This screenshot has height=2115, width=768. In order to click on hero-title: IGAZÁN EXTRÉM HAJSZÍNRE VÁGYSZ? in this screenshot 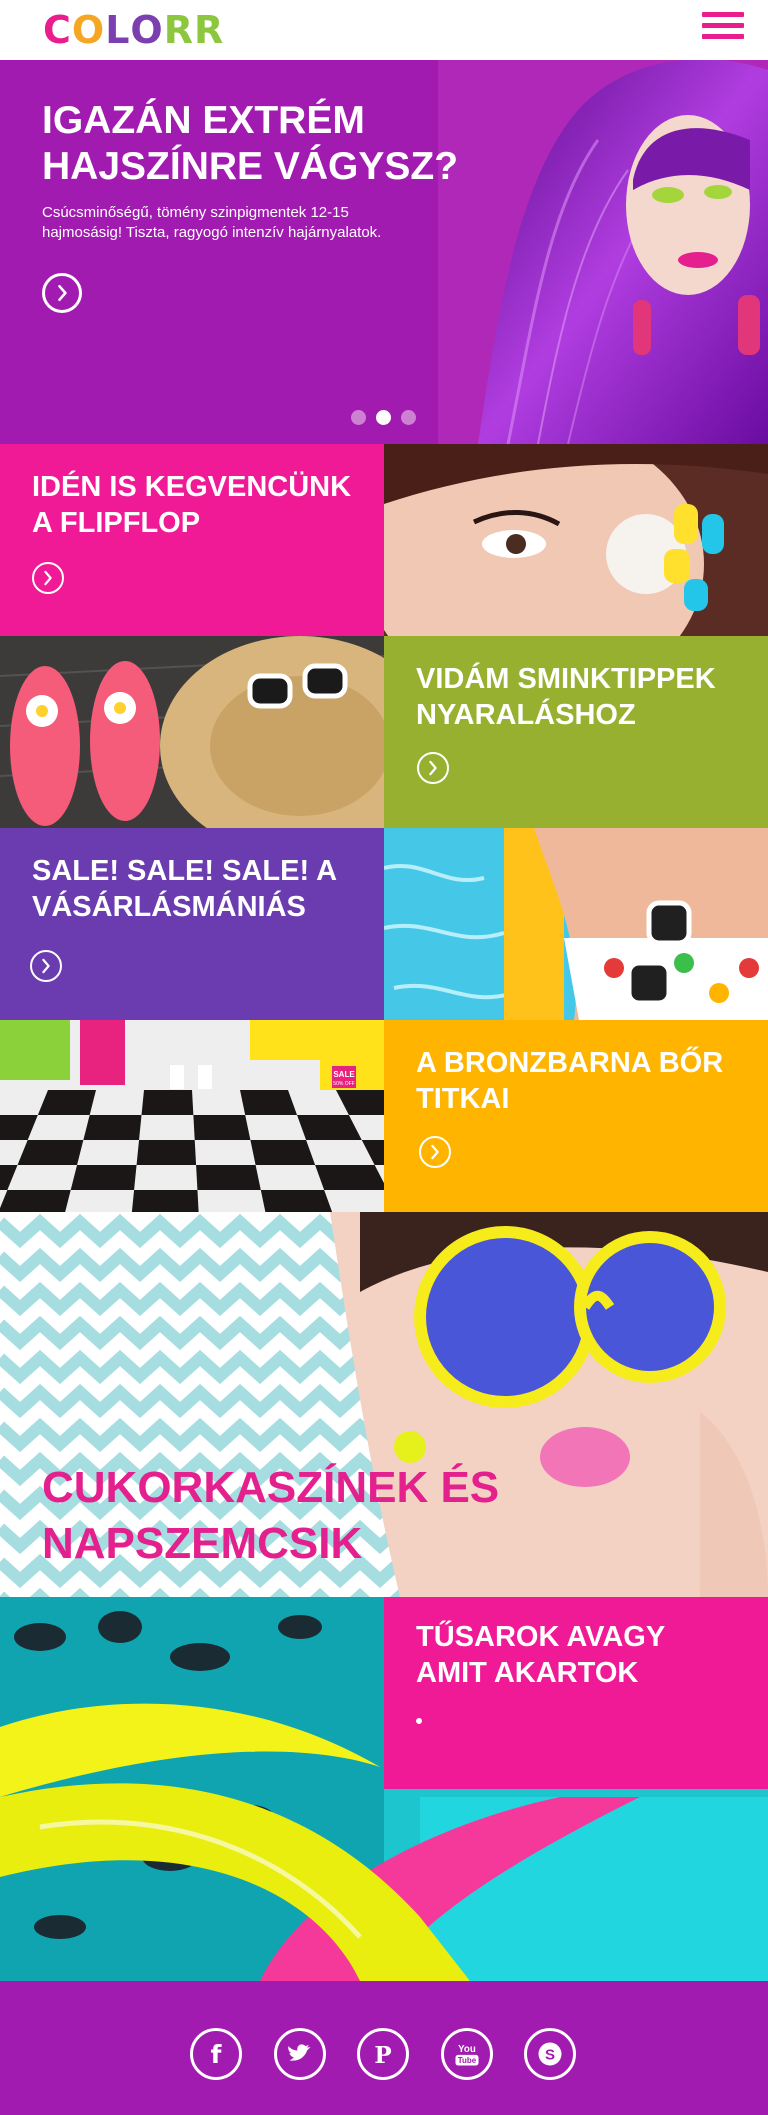, I will do `click(250, 143)`.